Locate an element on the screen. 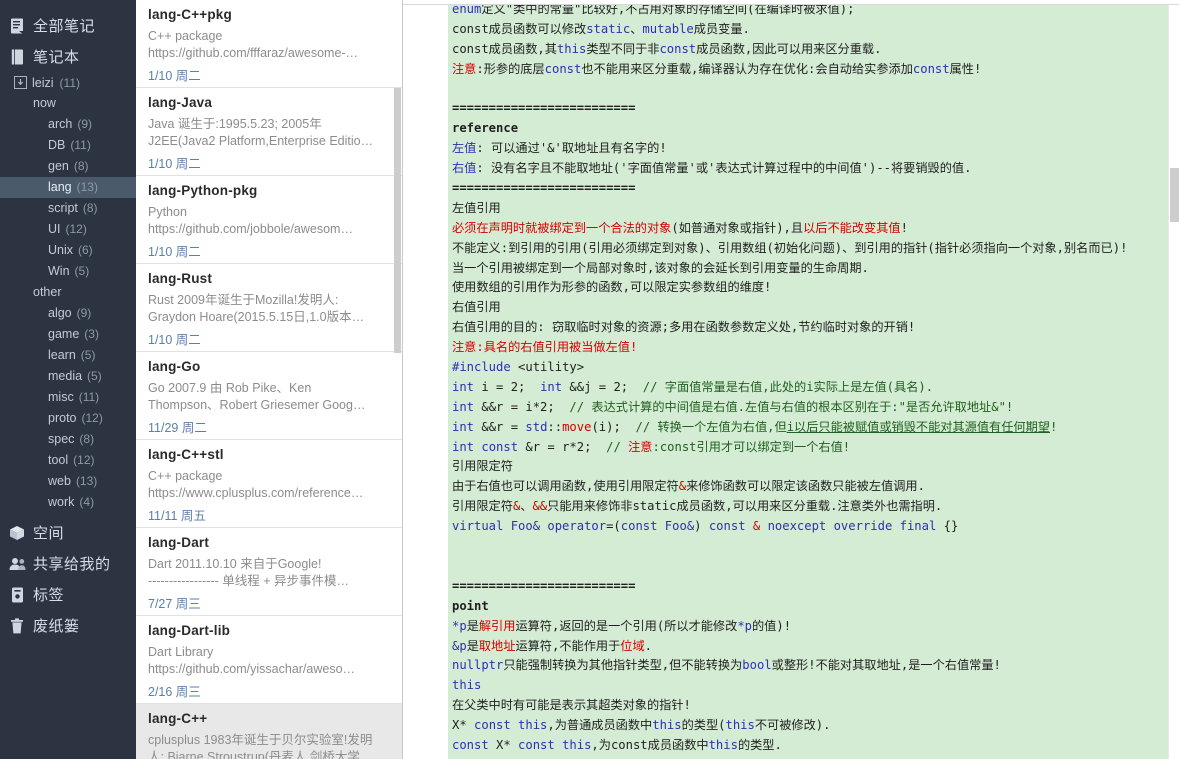 This screenshot has height=759, width=1179. sidebar-item-label: work is located at coordinates (61, 502).